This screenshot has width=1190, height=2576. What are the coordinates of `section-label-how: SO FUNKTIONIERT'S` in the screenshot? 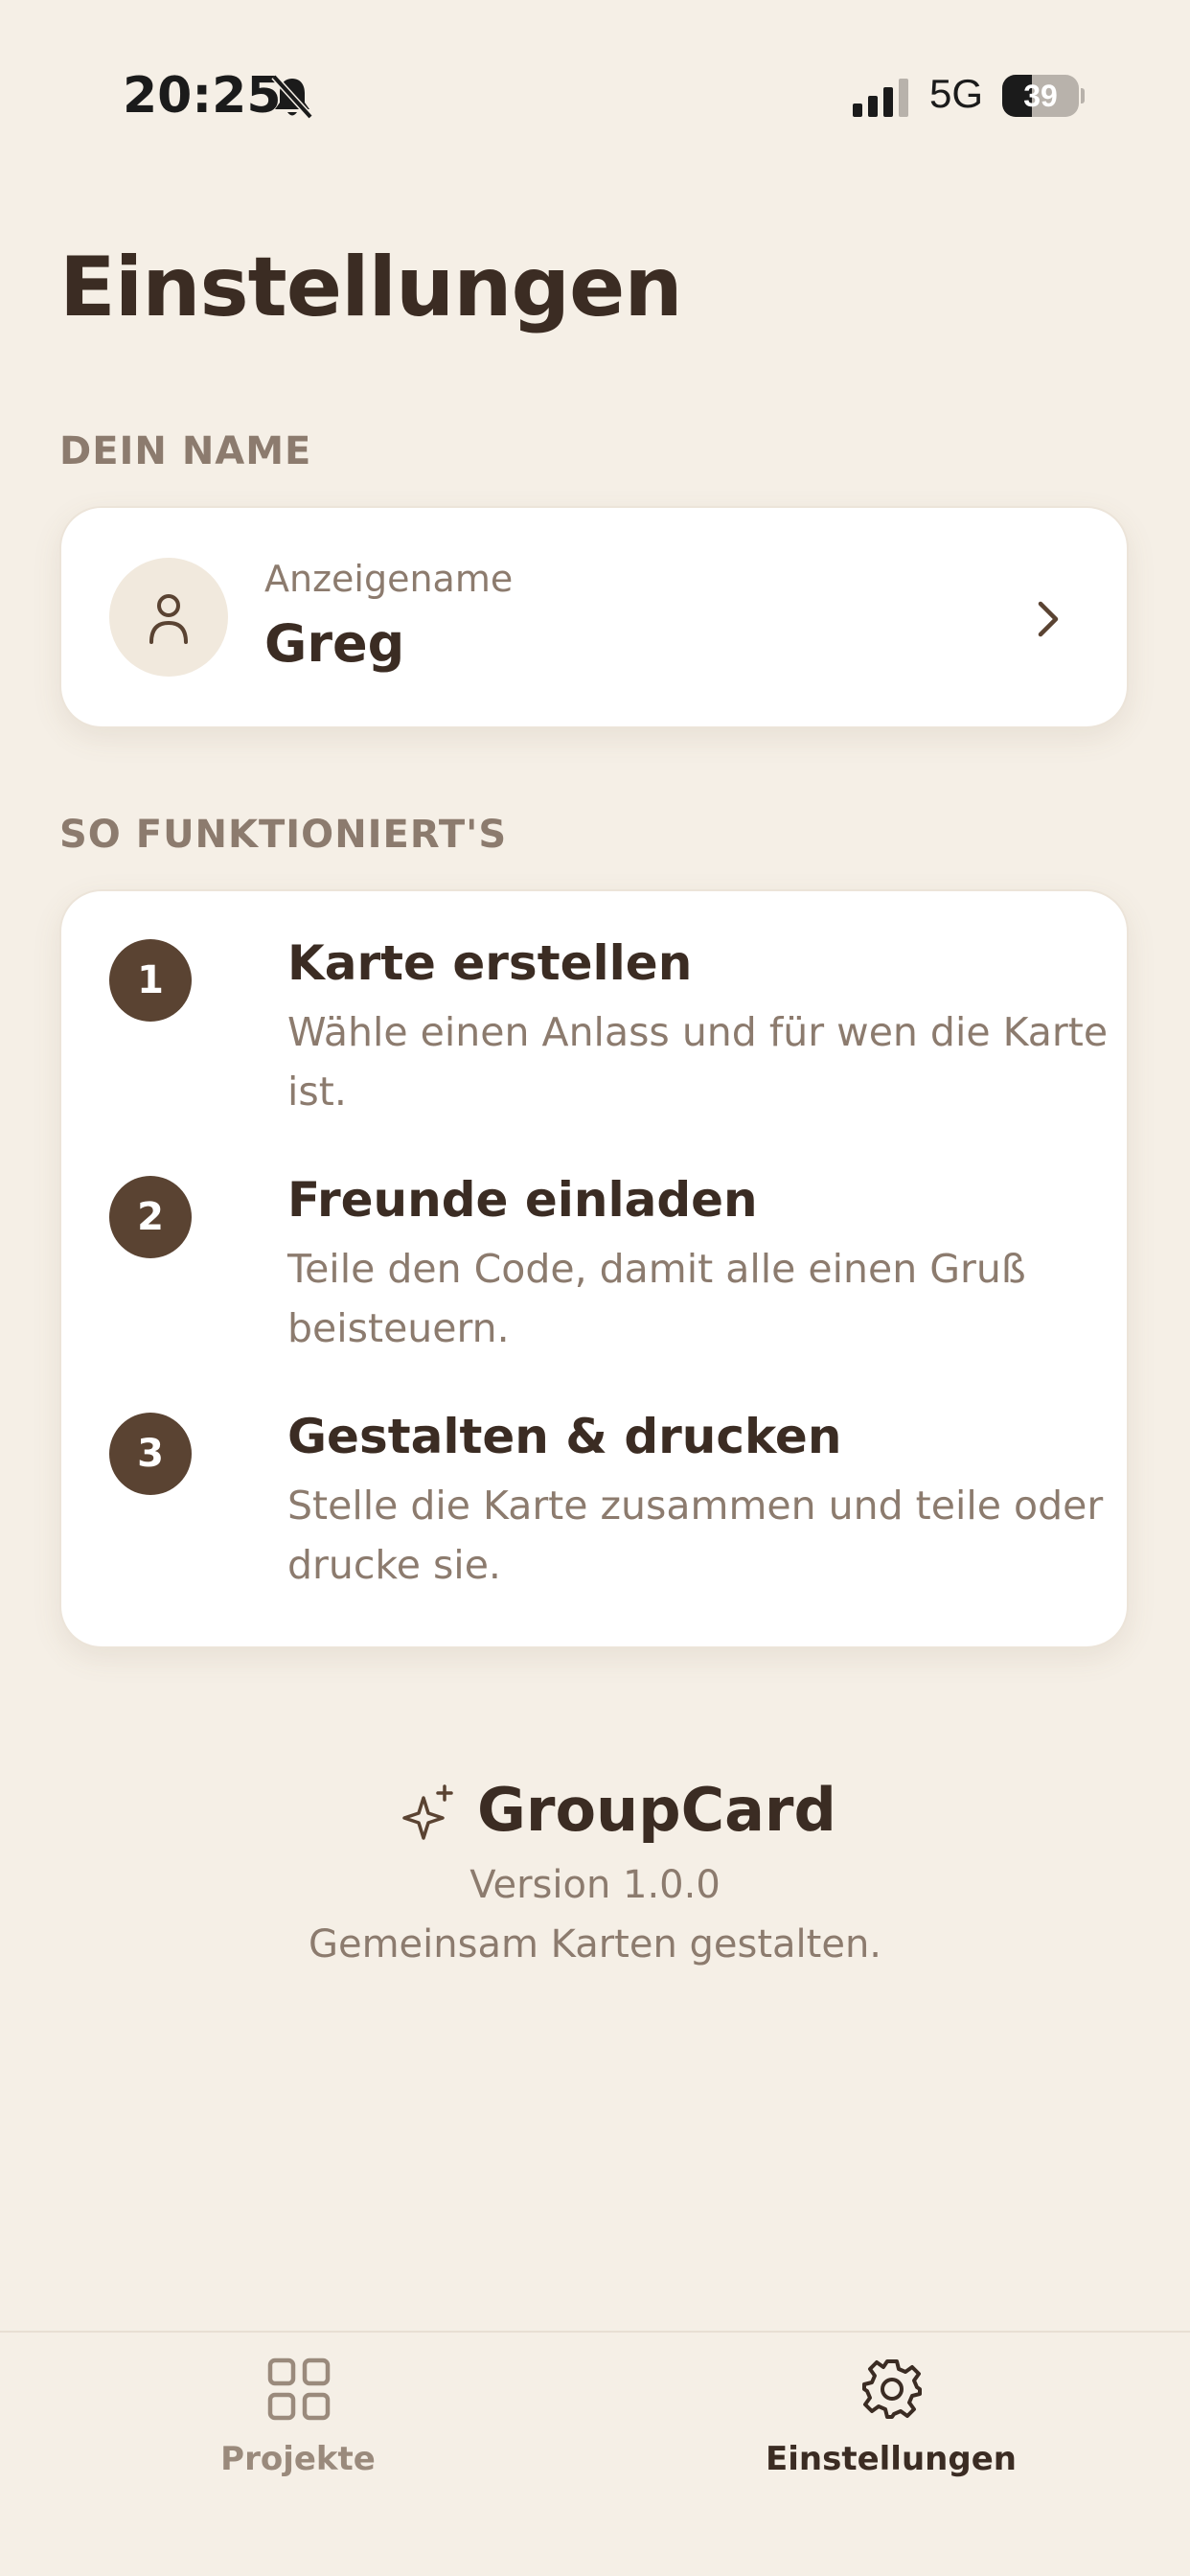 It's located at (284, 835).